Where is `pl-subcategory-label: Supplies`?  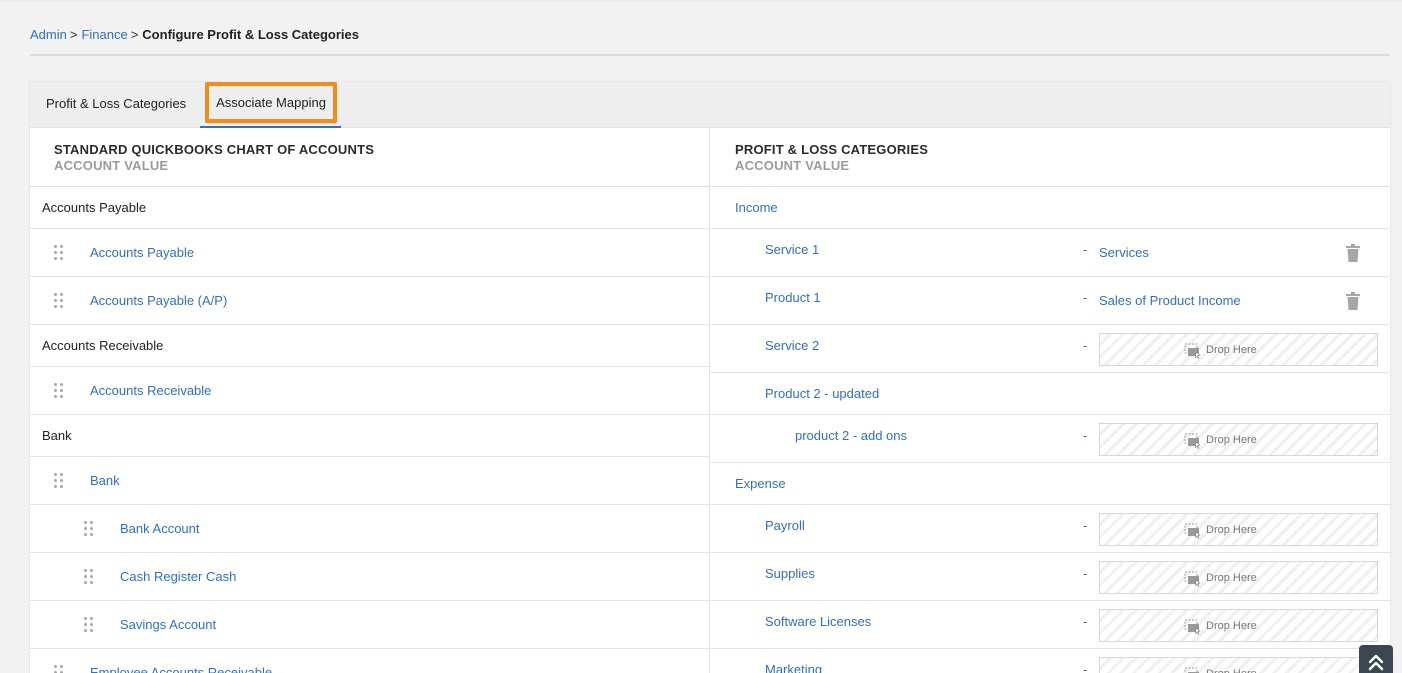 pl-subcategory-label: Supplies is located at coordinates (790, 574).